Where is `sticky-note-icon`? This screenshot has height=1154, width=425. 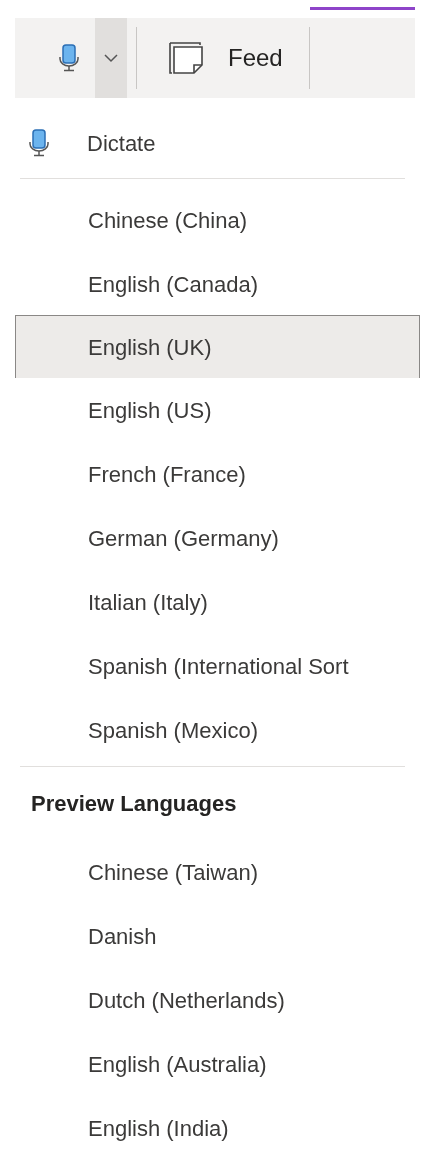
sticky-note-icon is located at coordinates (187, 58).